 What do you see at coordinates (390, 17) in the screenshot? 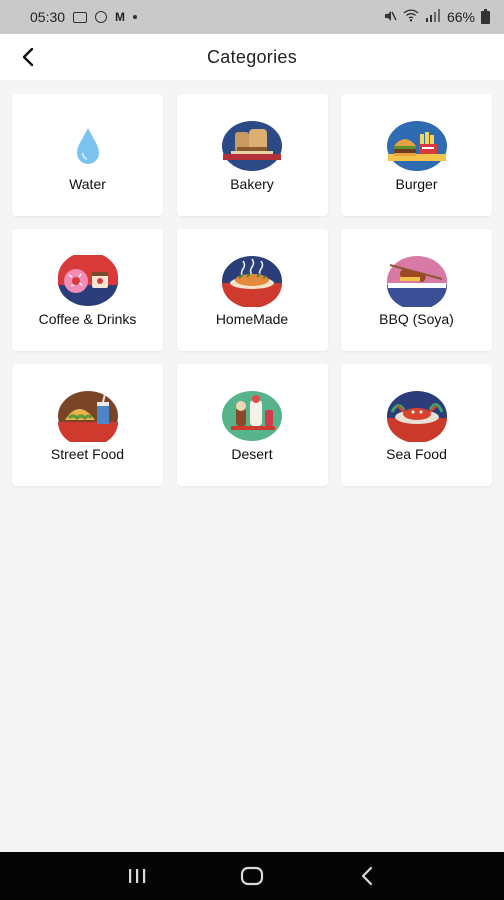
I see `mute-icon` at bounding box center [390, 17].